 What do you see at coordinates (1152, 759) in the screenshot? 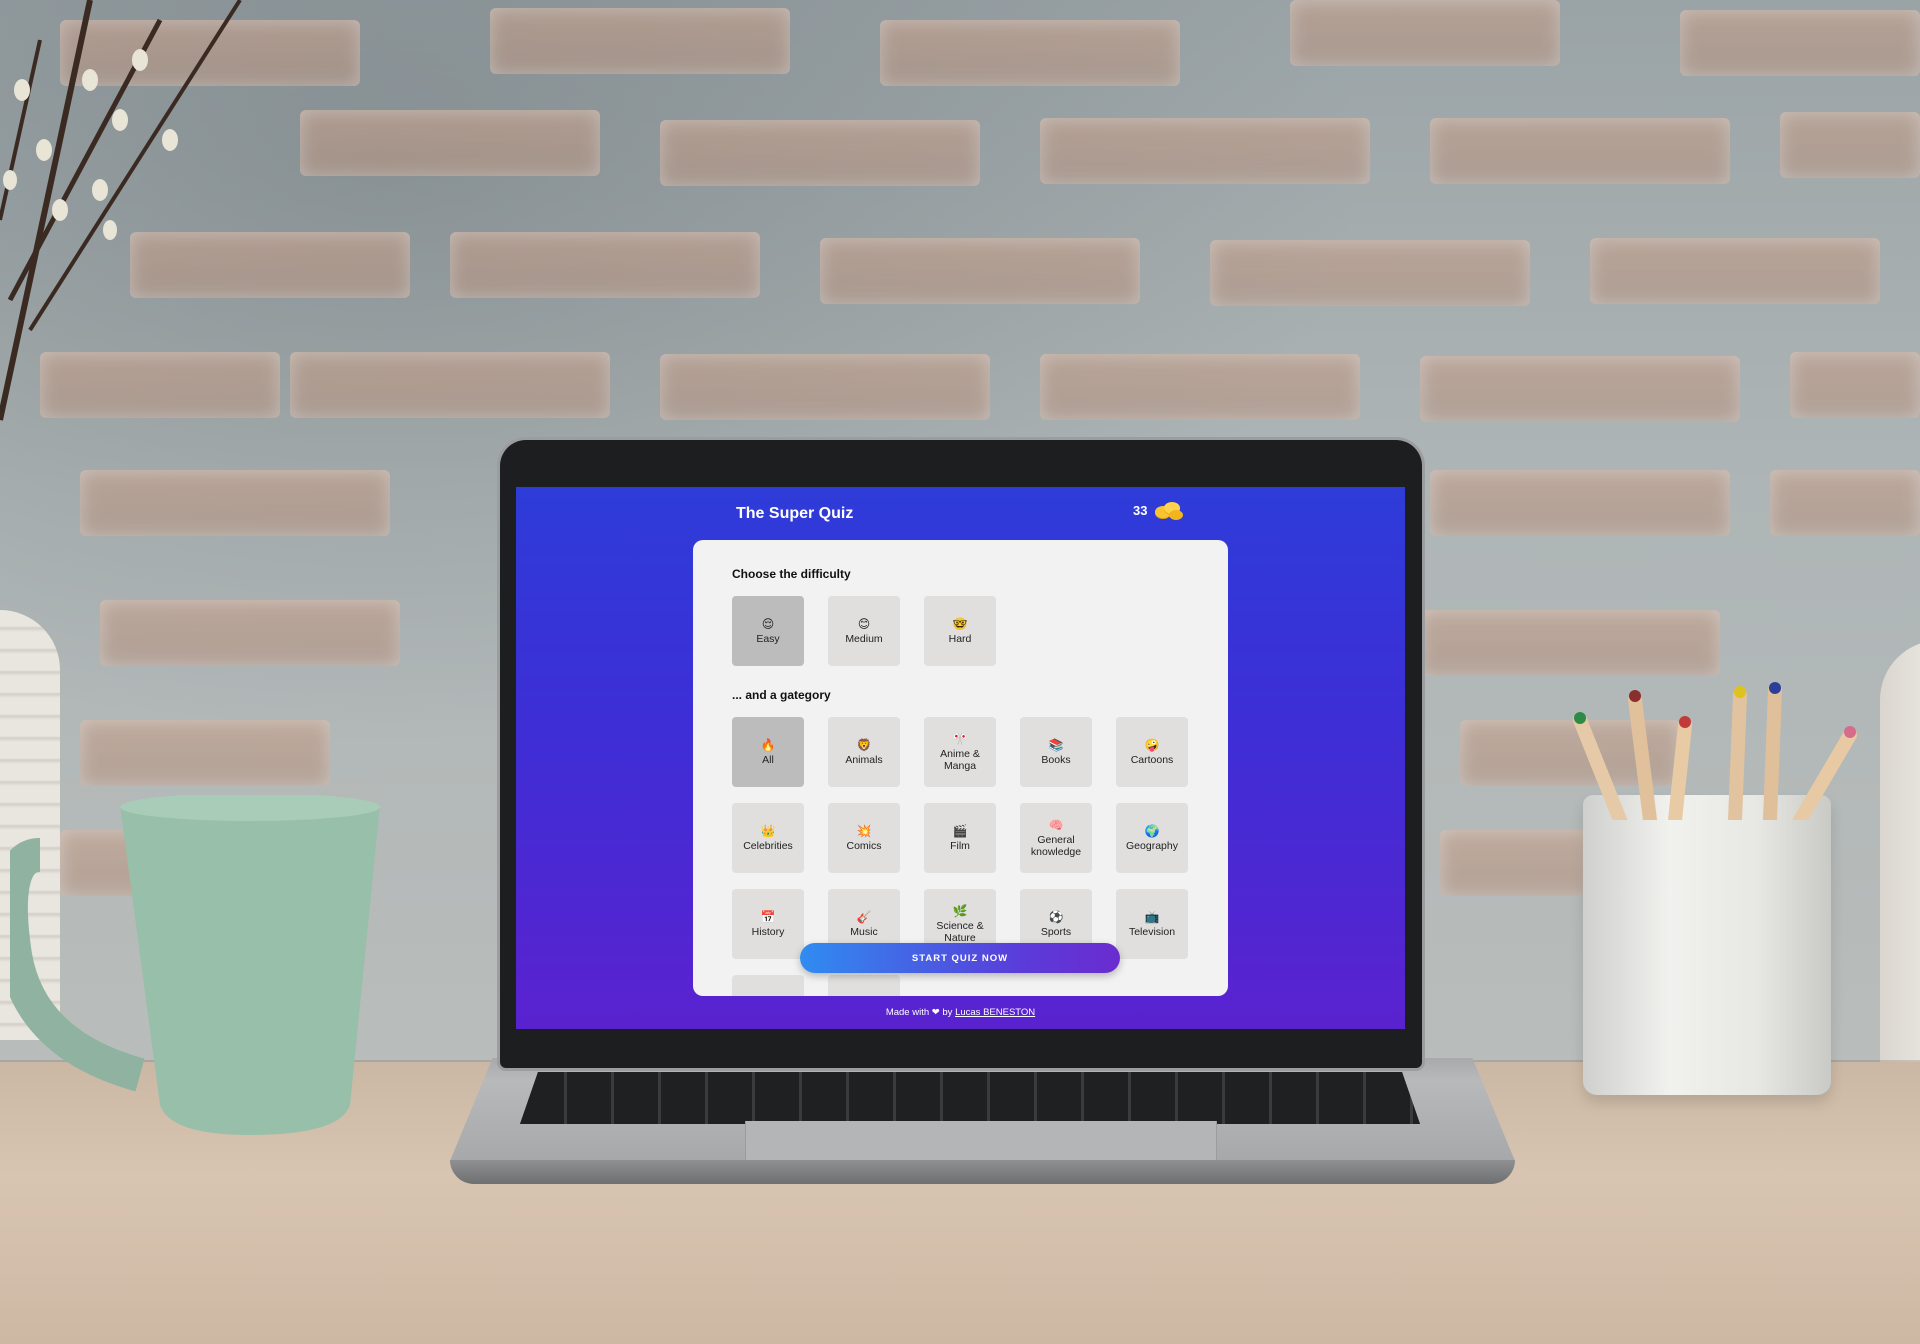
I see `category-option-label: Cartoons` at bounding box center [1152, 759].